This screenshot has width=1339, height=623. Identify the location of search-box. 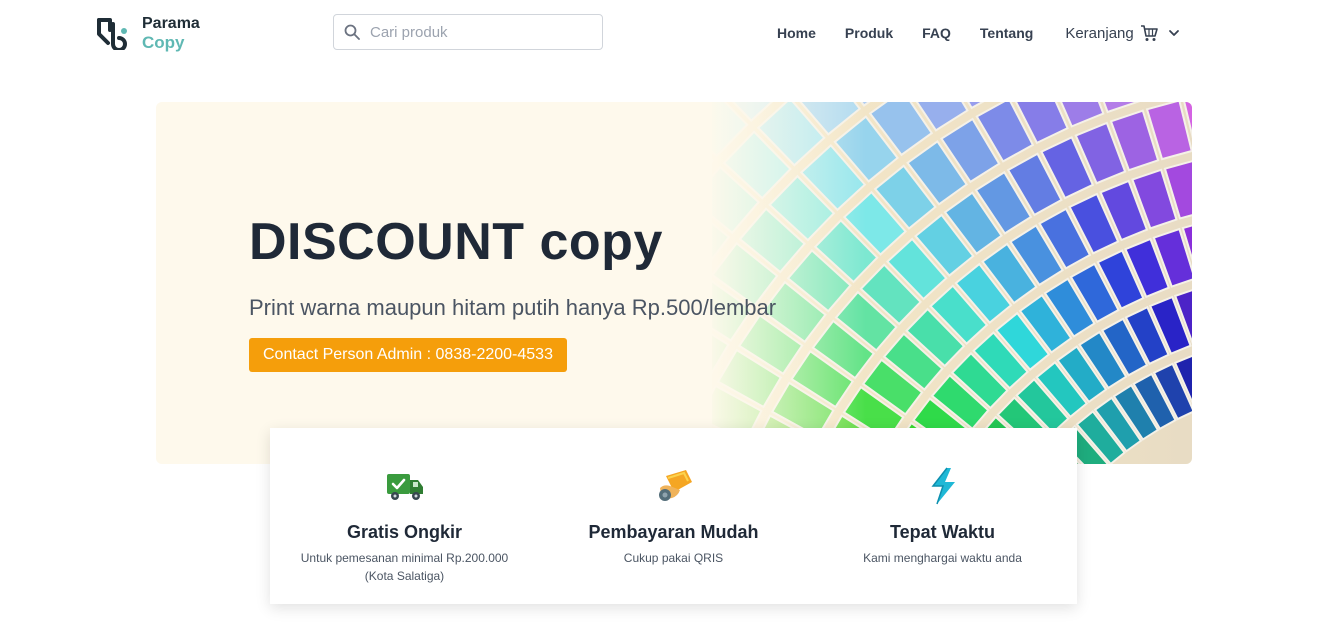
(468, 32).